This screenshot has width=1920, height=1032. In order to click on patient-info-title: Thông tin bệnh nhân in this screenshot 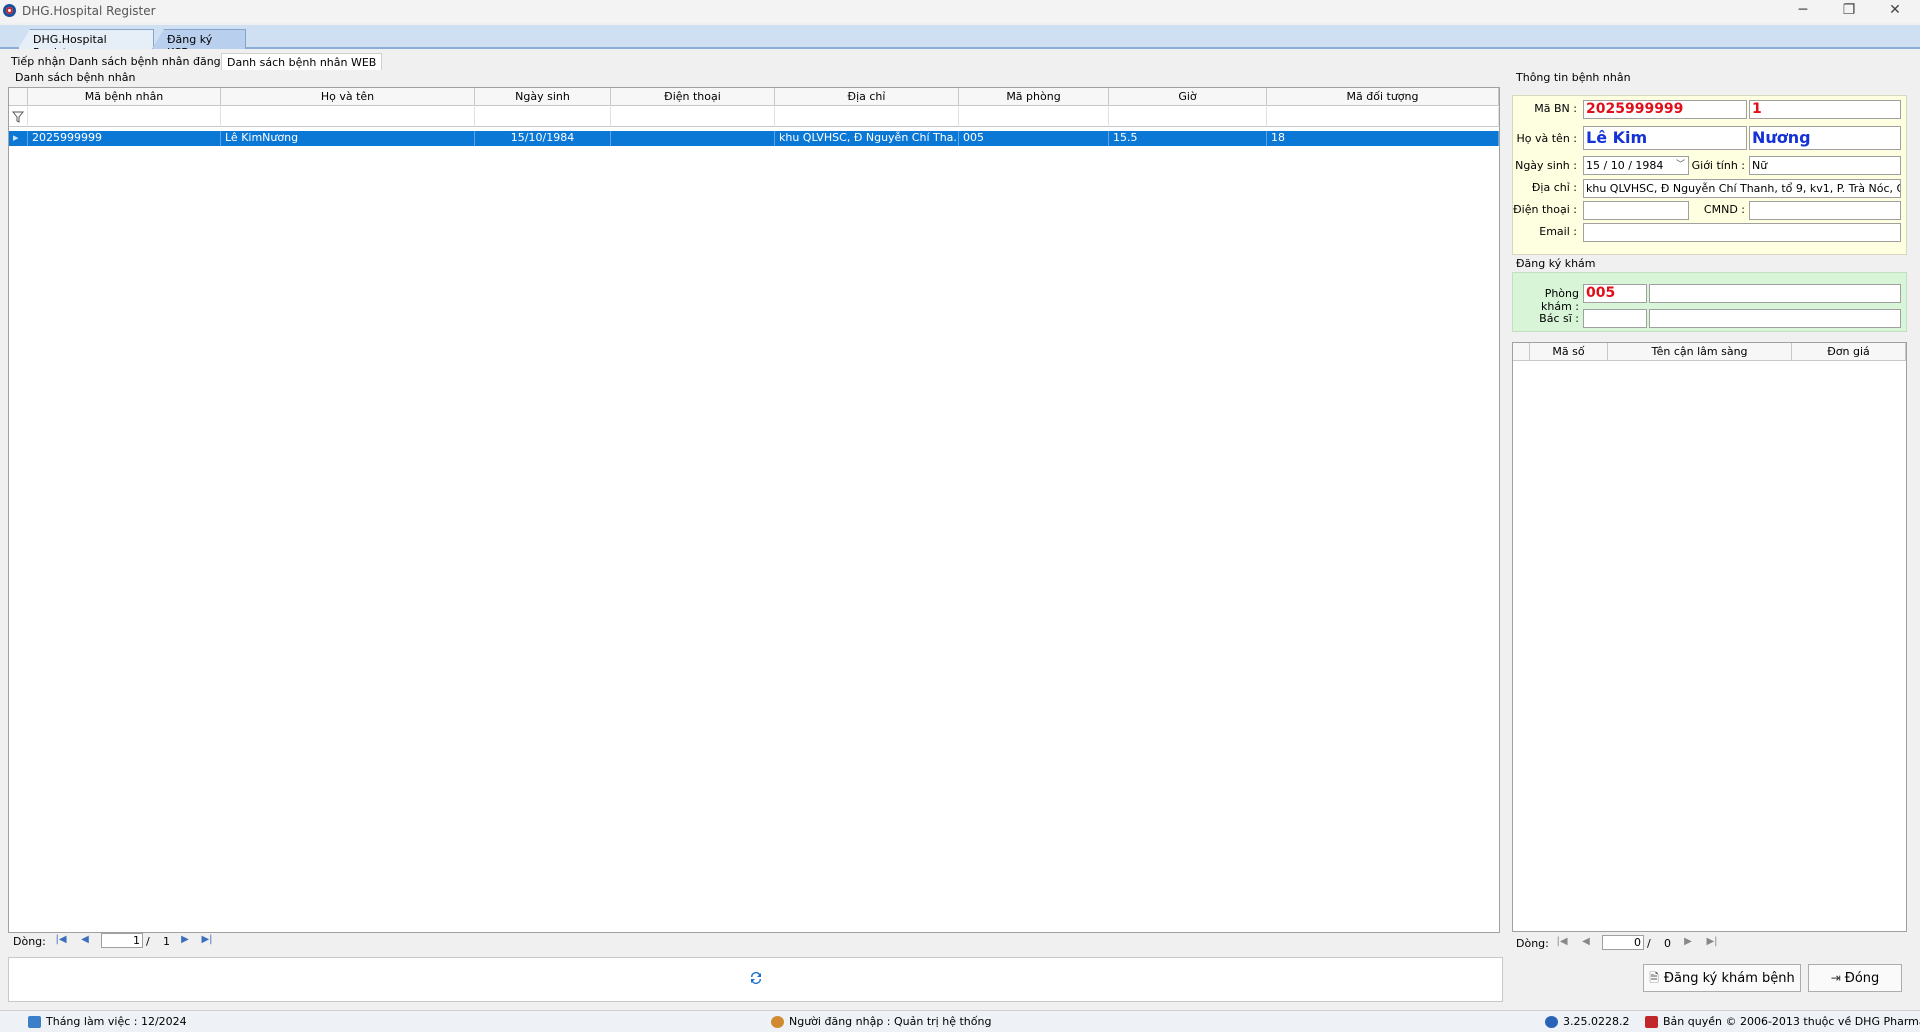, I will do `click(1573, 77)`.